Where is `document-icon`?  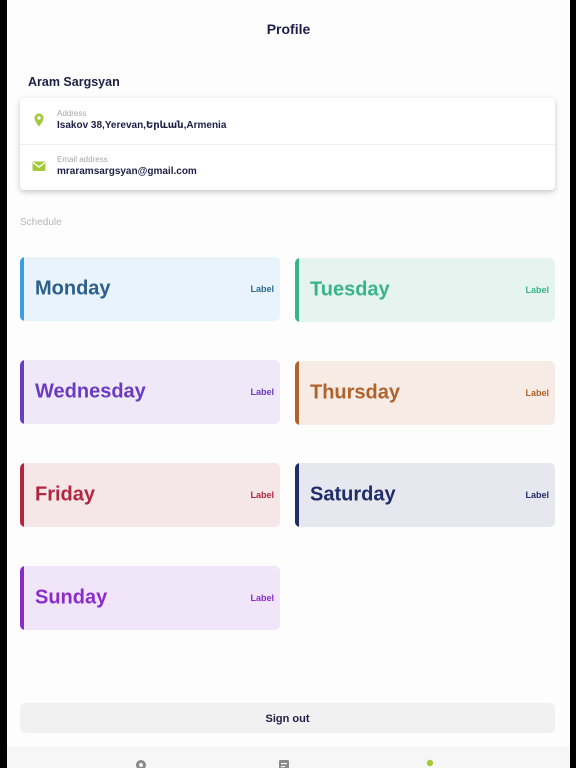
document-icon is located at coordinates (284, 763).